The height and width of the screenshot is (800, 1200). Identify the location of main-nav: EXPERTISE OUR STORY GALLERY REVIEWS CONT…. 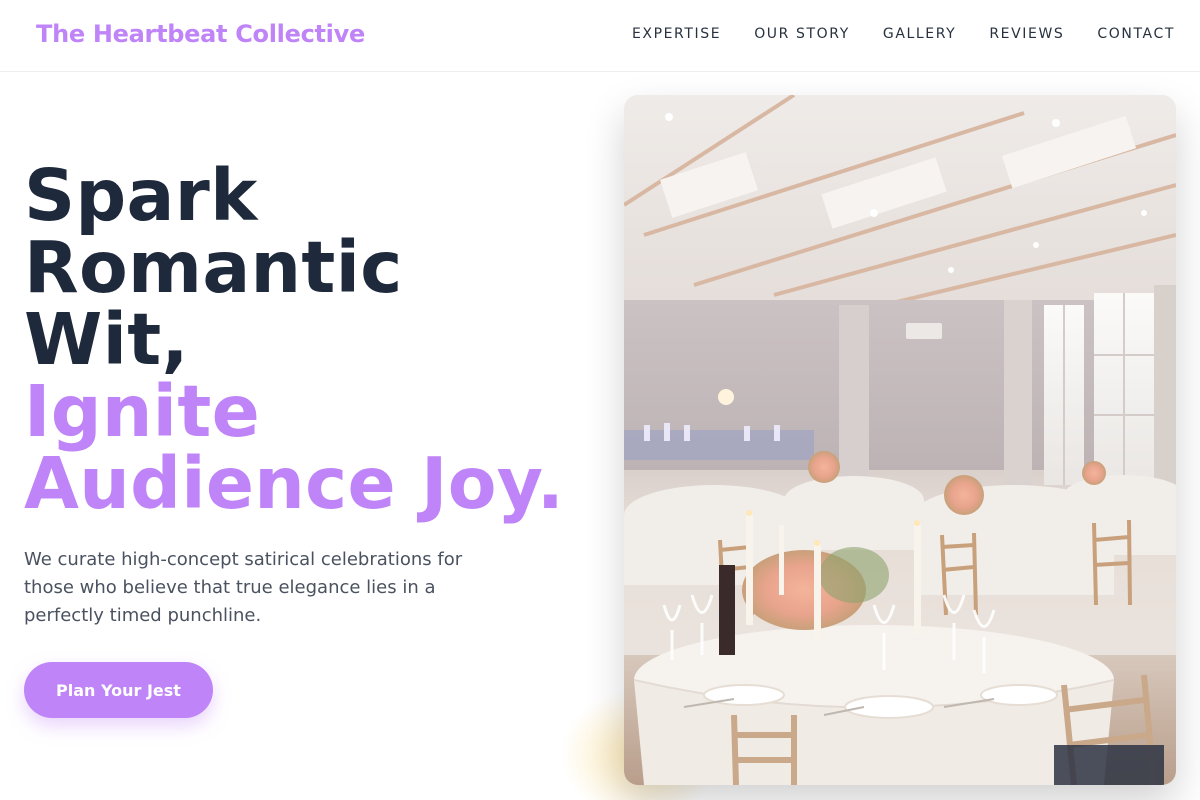
(903, 34).